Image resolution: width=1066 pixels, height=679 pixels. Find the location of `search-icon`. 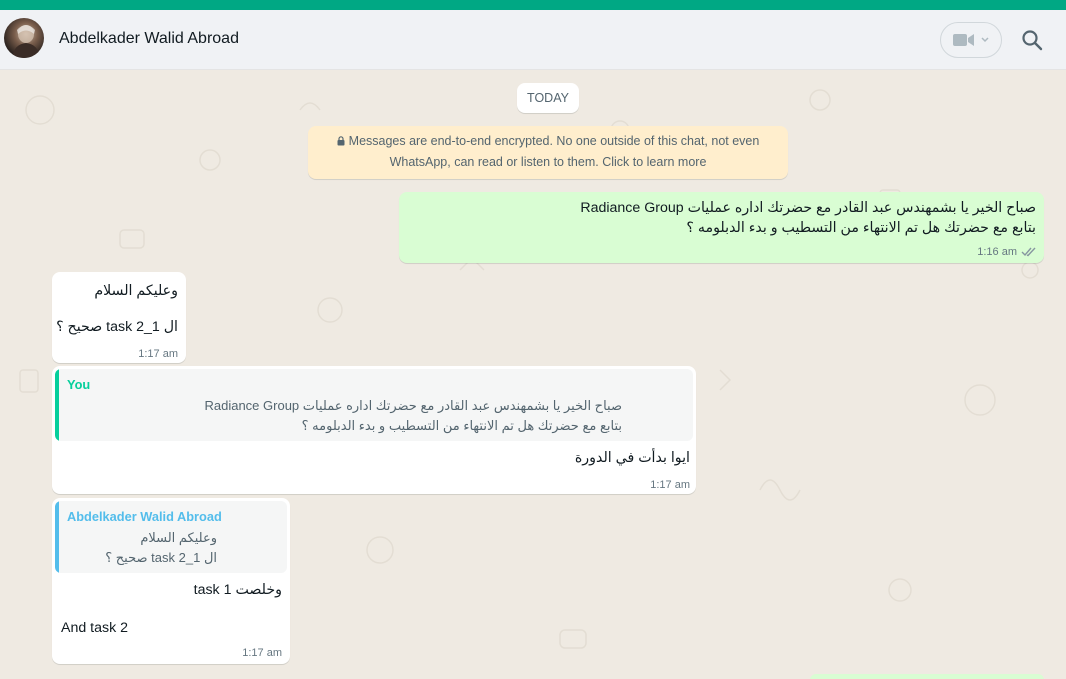

search-icon is located at coordinates (1032, 40).